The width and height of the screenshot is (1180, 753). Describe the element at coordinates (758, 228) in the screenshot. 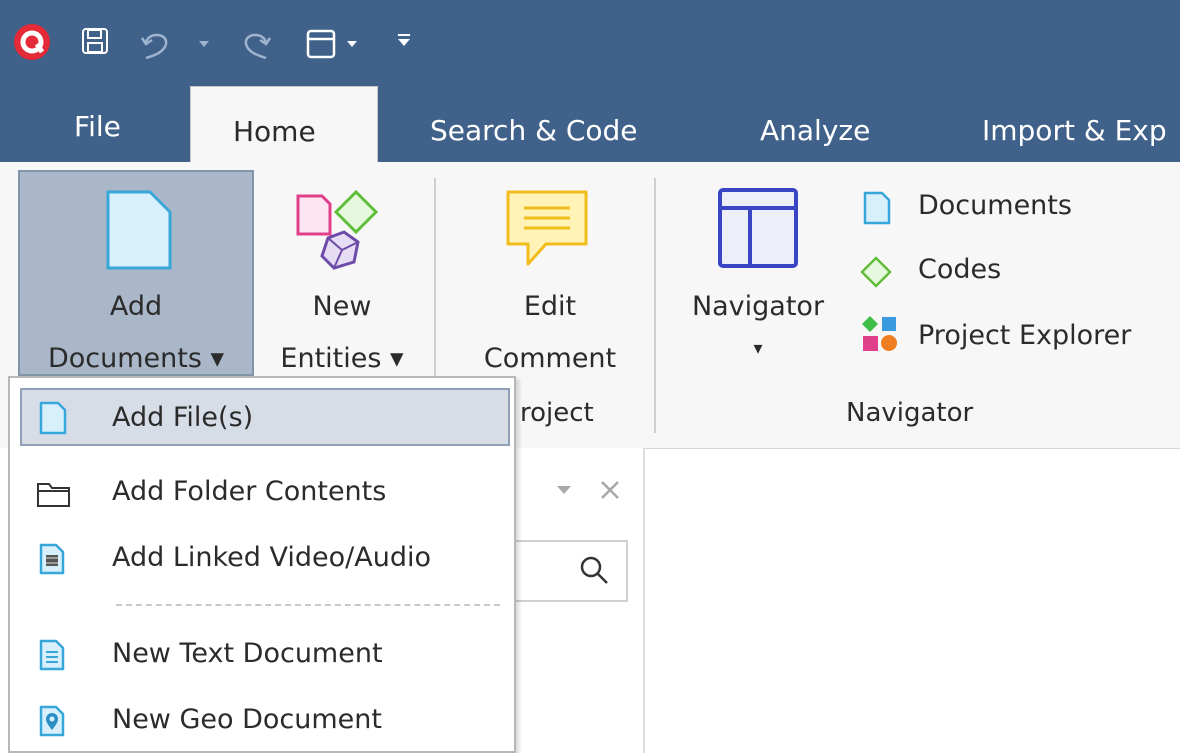

I see `navigator-icon` at that location.